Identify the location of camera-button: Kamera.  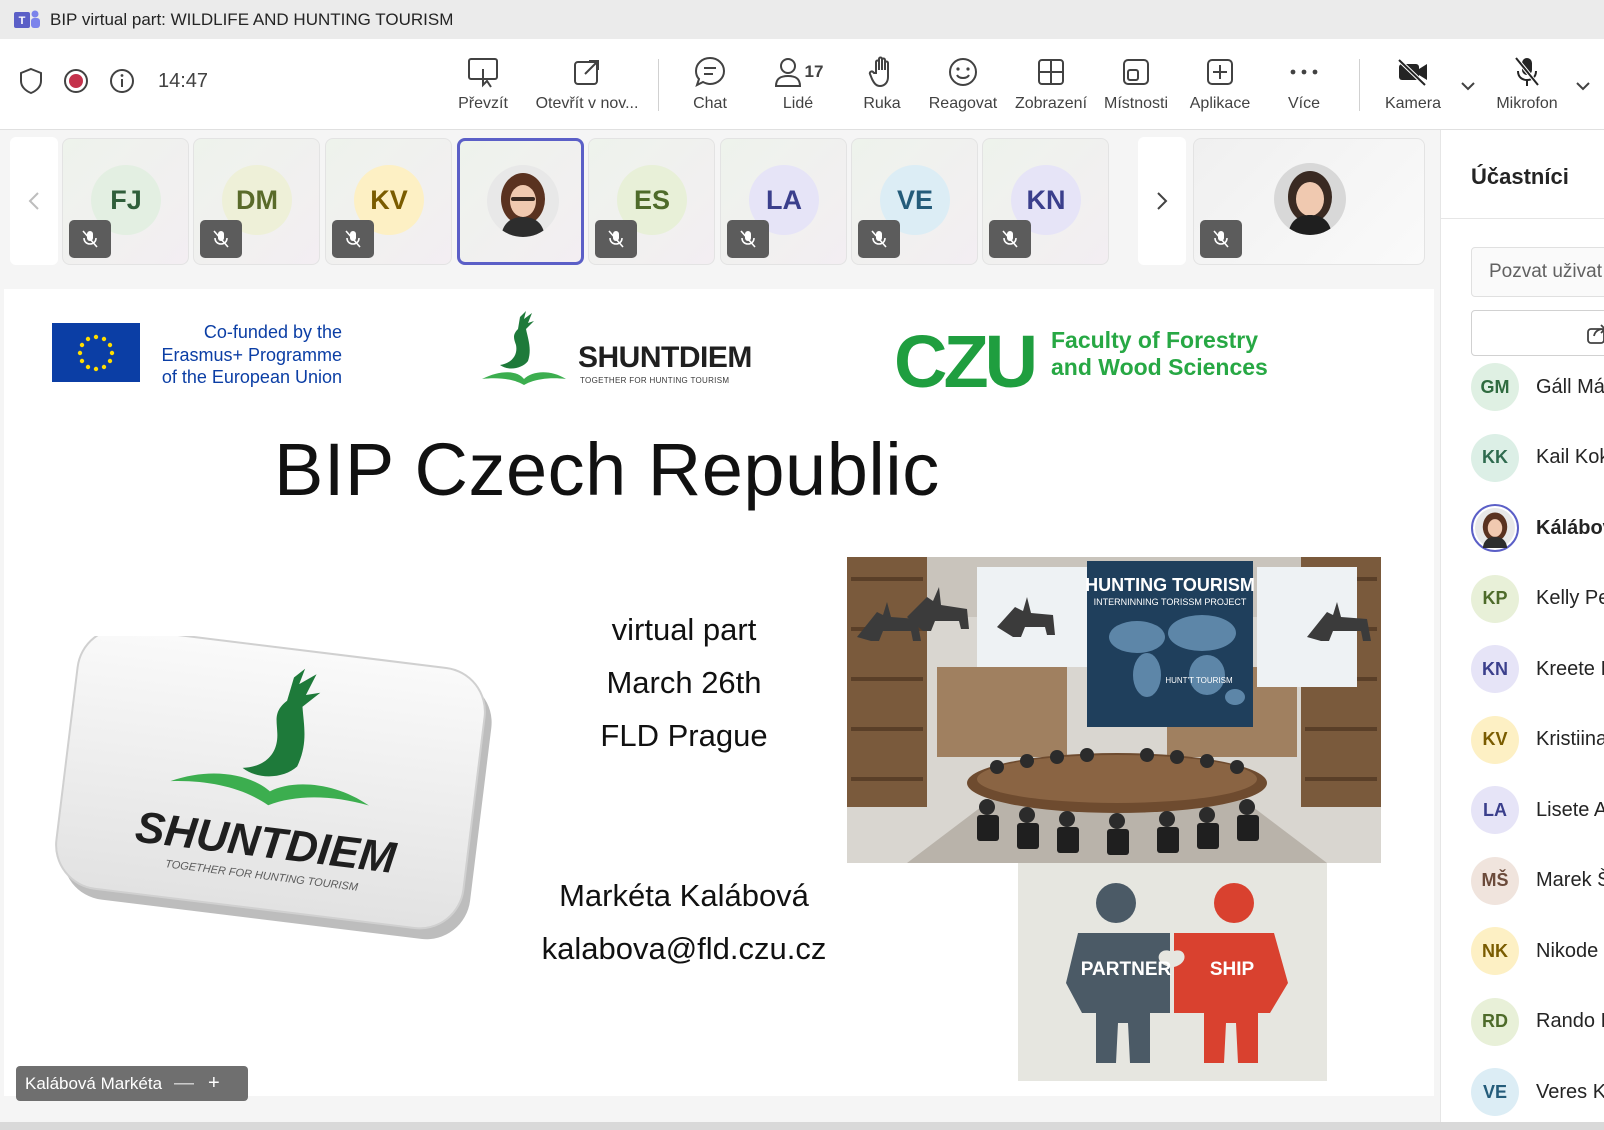
(1413, 86).